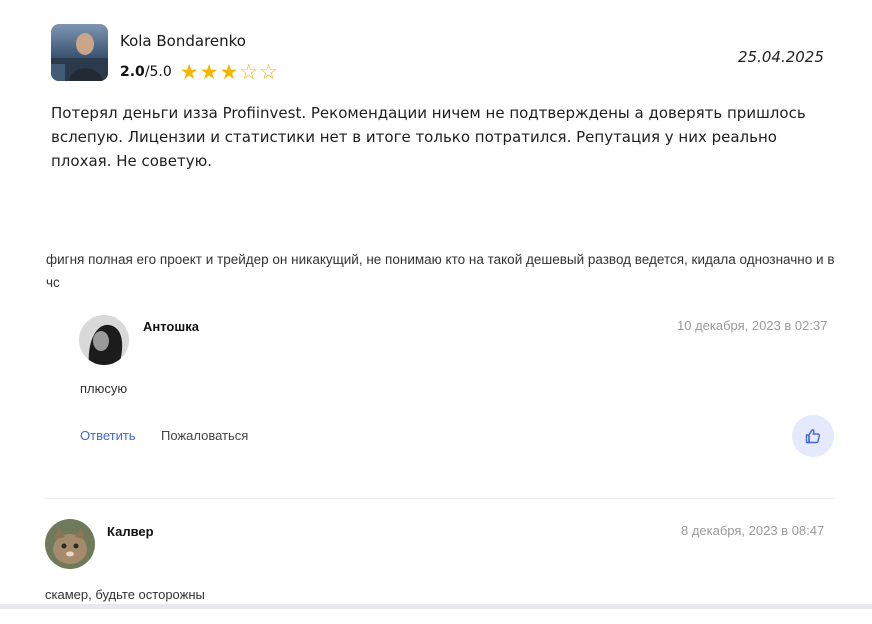 The width and height of the screenshot is (872, 624). I want to click on review-date: 25.04.2025, so click(781, 57).